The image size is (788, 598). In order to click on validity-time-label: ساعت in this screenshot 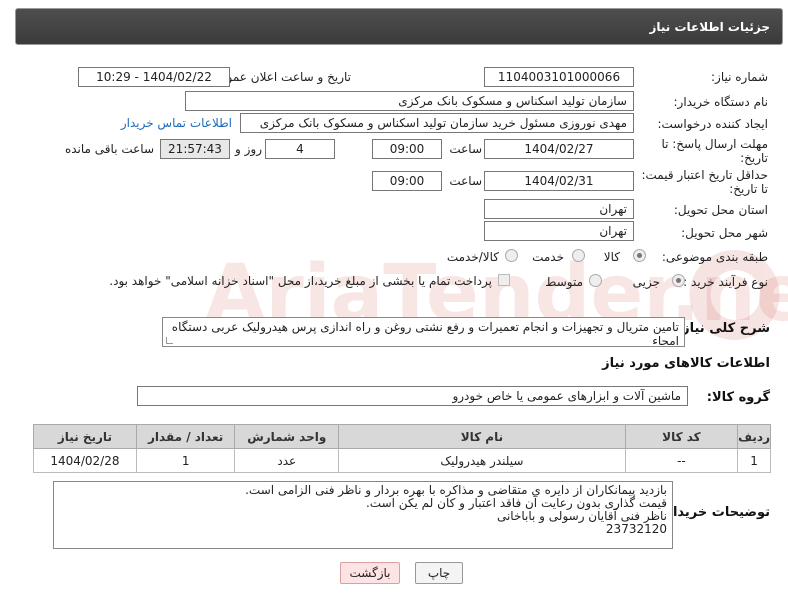, I will do `click(465, 181)`.